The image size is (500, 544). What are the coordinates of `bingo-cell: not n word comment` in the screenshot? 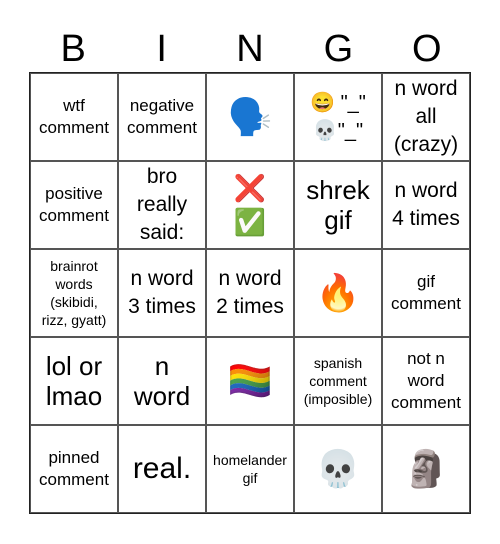 It's located at (426, 381).